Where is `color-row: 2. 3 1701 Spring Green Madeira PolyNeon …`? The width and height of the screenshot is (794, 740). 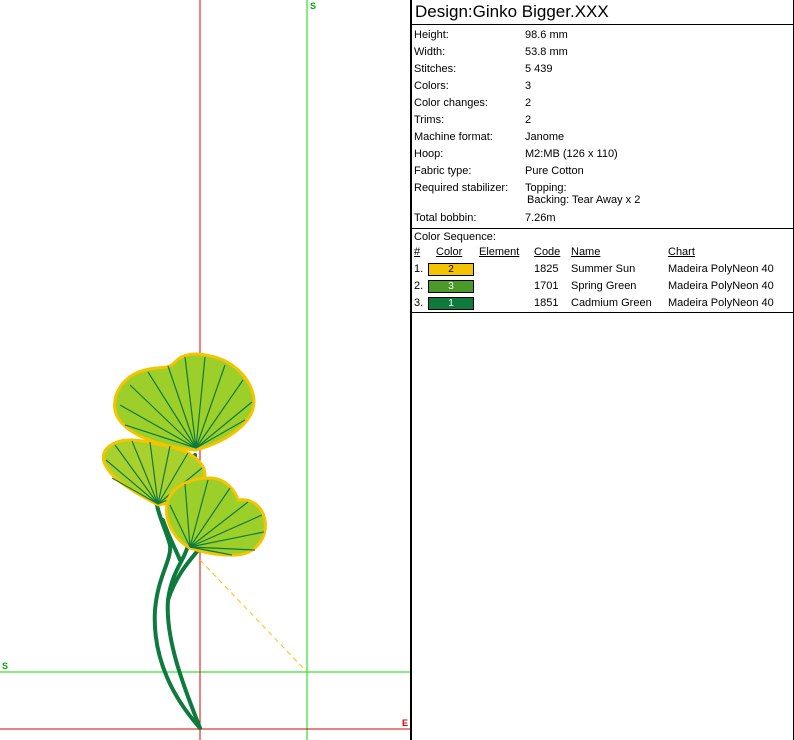 color-row: 2. 3 1701 Spring Green Madeira PolyNeon … is located at coordinates (602, 286).